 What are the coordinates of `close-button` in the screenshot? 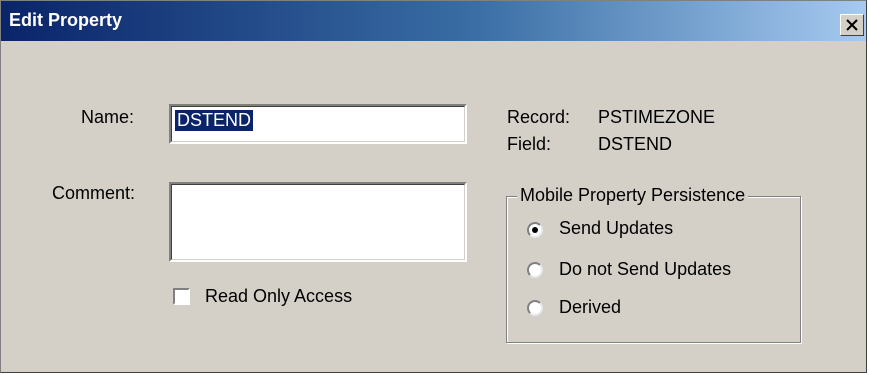 It's located at (852, 25).